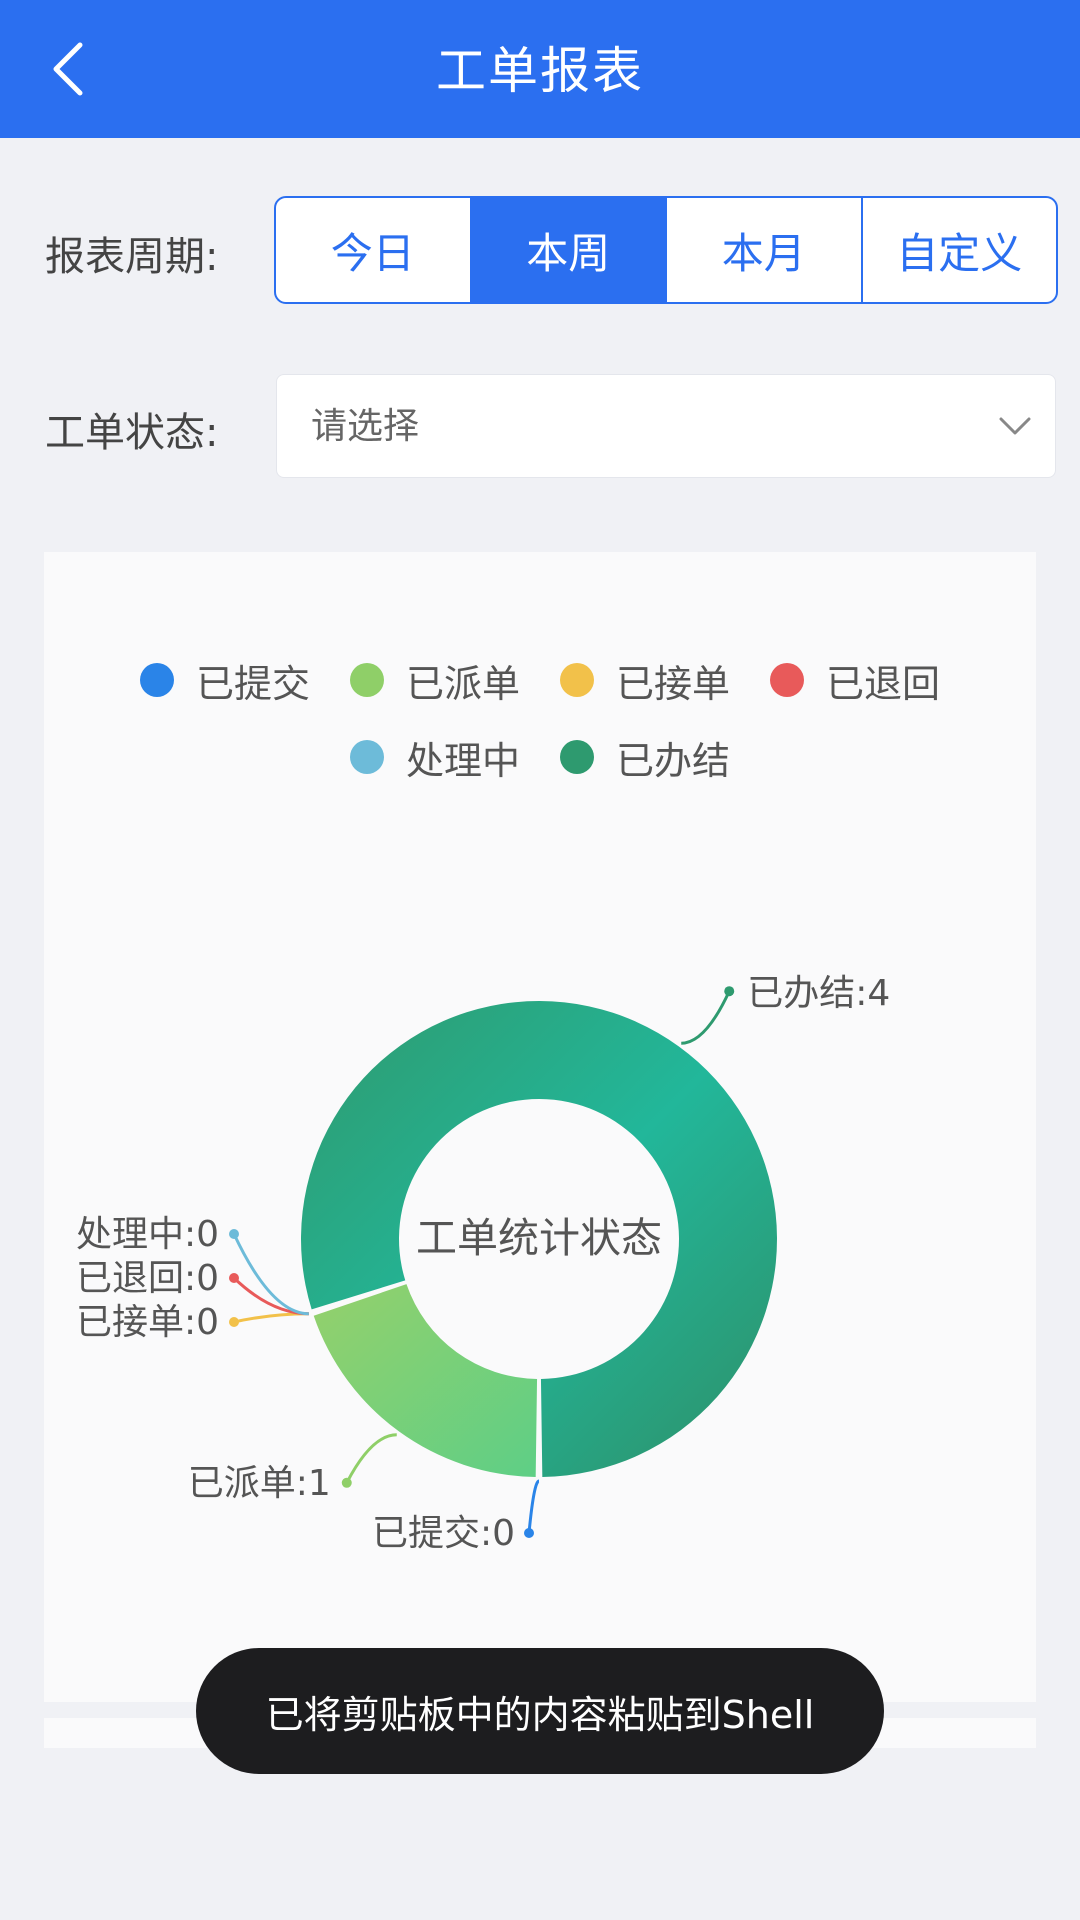 The image size is (1080, 1920). What do you see at coordinates (540, 1711) in the screenshot?
I see `toast-message: 已将剪贴板中的内容粘贴到Shell` at bounding box center [540, 1711].